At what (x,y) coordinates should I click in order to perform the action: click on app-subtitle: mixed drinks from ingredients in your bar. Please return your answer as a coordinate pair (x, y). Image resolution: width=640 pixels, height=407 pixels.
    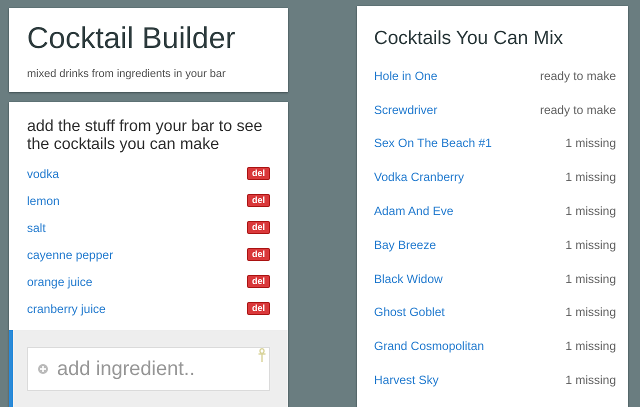
    Looking at the image, I should click on (127, 74).